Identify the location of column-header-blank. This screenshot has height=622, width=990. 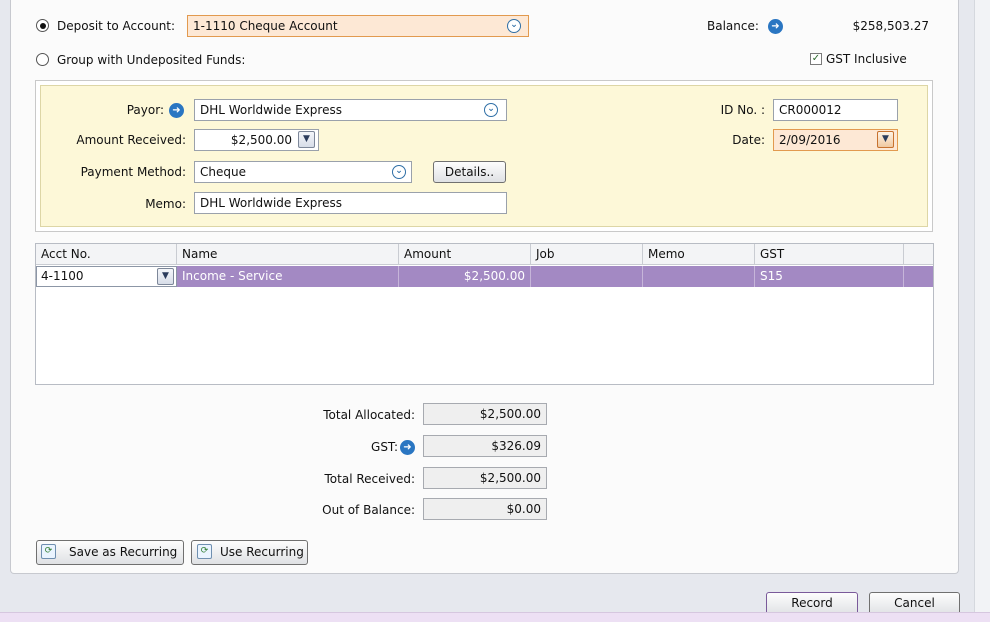
(918, 254).